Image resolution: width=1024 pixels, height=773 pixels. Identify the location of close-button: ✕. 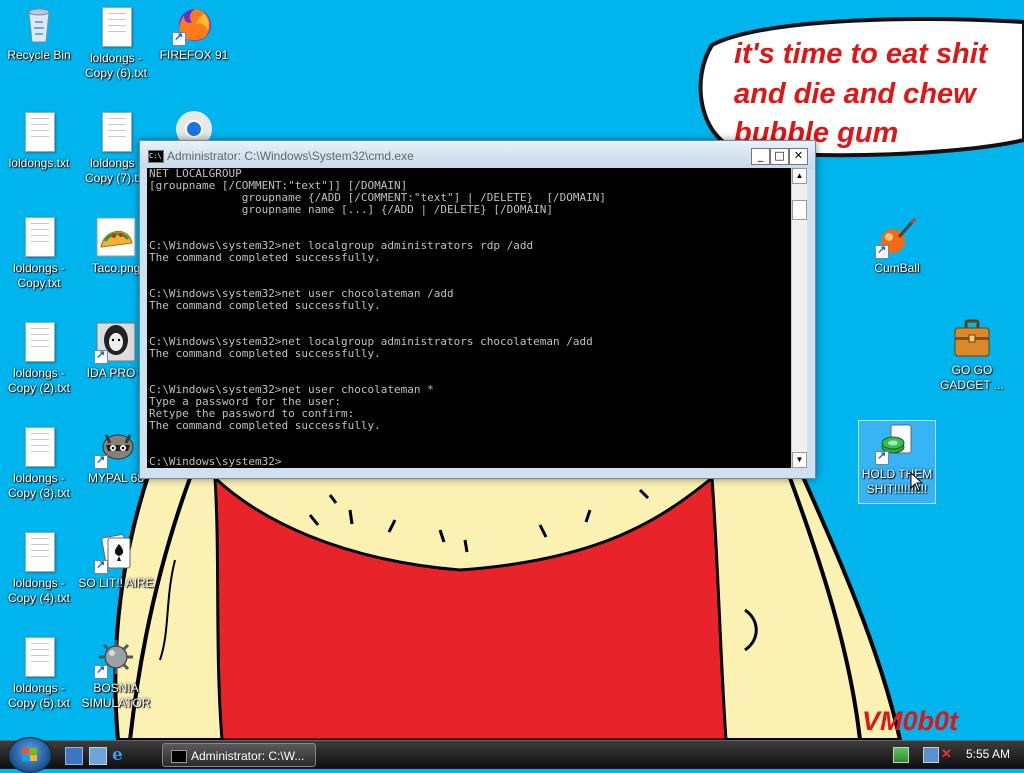
(798, 156).